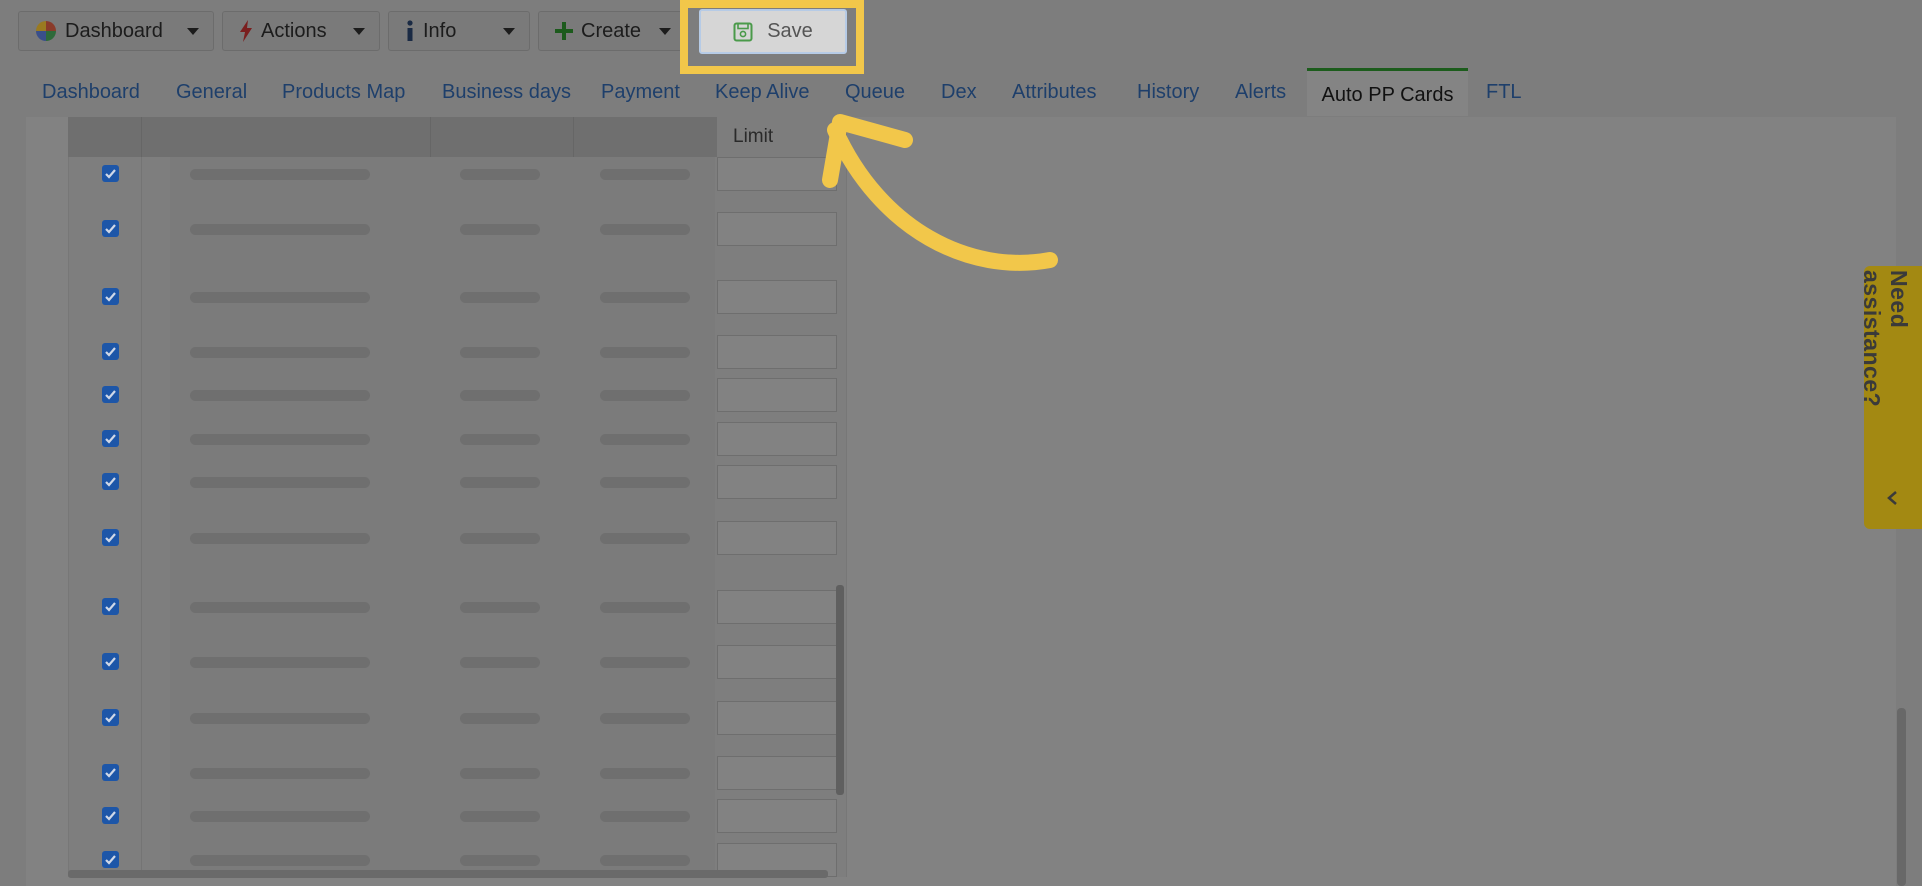 This screenshot has height=886, width=1922. I want to click on tab-attributes: Attributes, so click(1054, 92).